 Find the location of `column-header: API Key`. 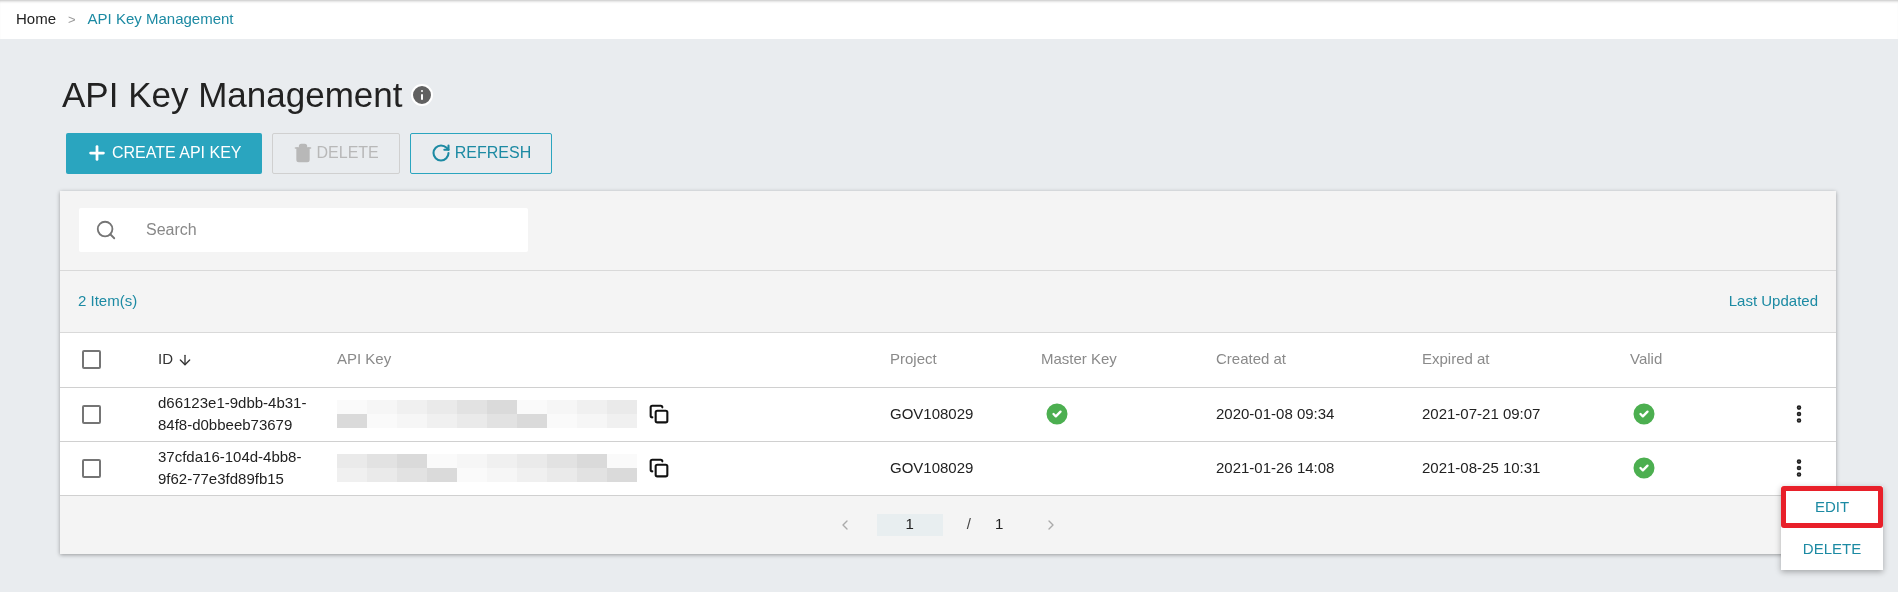

column-header: API Key is located at coordinates (365, 359).